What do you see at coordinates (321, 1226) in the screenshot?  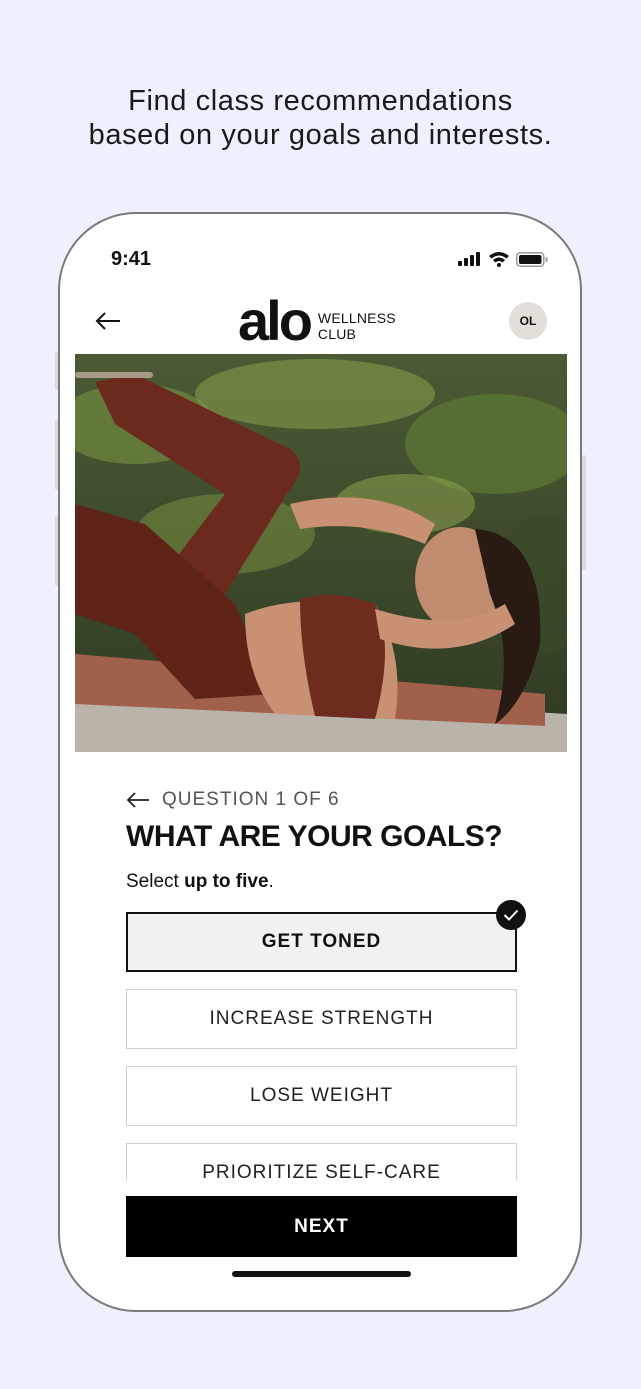 I see `next-button: NEXT` at bounding box center [321, 1226].